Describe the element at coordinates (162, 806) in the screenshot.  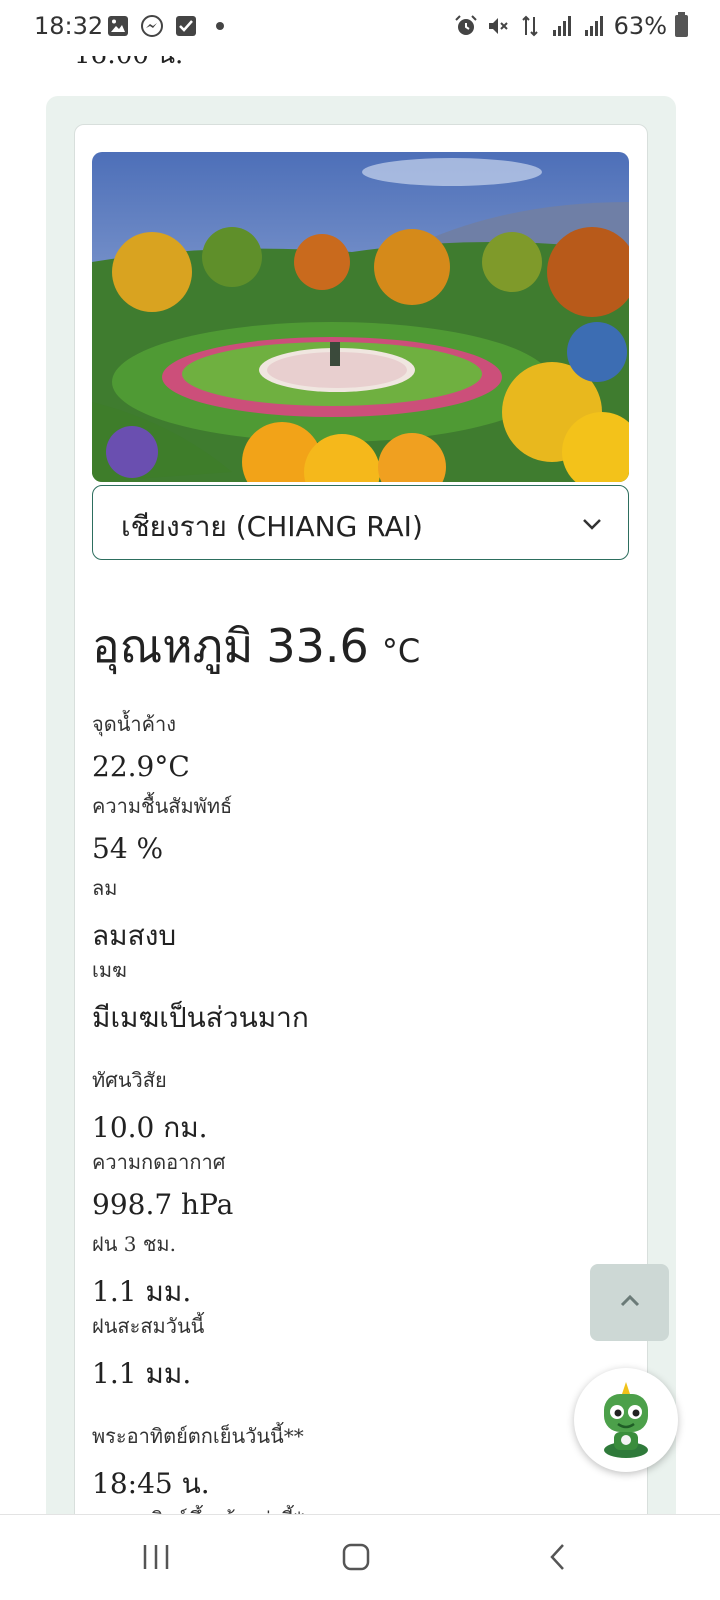
I see `metric-label: ความชื้นสัมพัทธ์` at that location.